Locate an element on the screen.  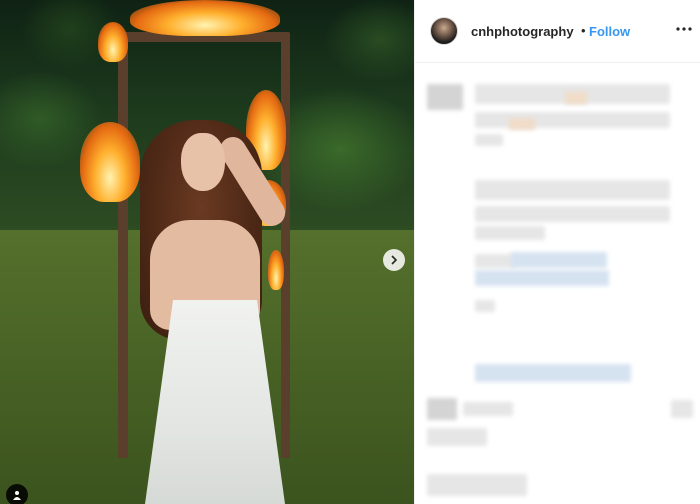
more-options-button is located at coordinates (684, 27).